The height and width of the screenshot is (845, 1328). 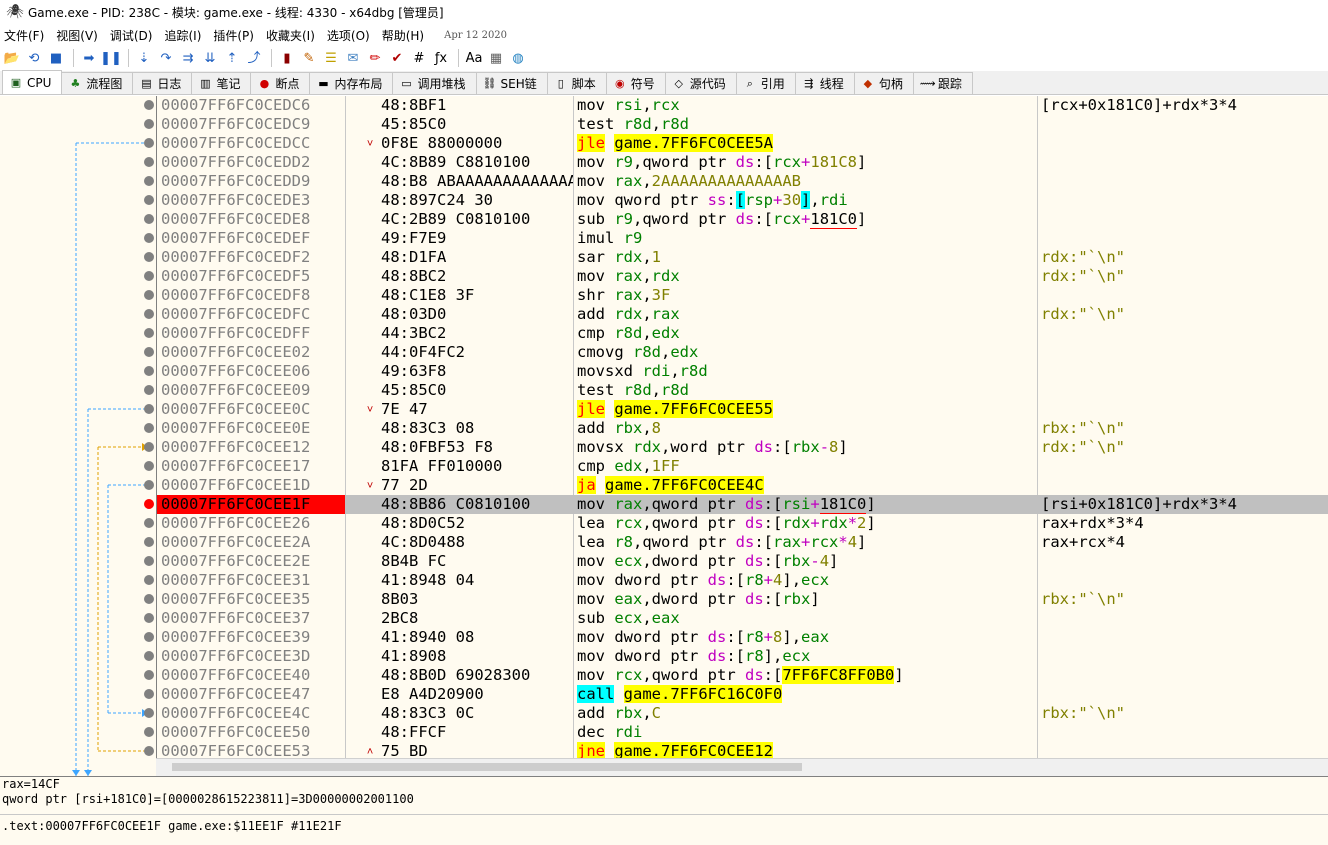 I want to click on tab-14: ⟿ 跟踪, so click(x=942, y=83).